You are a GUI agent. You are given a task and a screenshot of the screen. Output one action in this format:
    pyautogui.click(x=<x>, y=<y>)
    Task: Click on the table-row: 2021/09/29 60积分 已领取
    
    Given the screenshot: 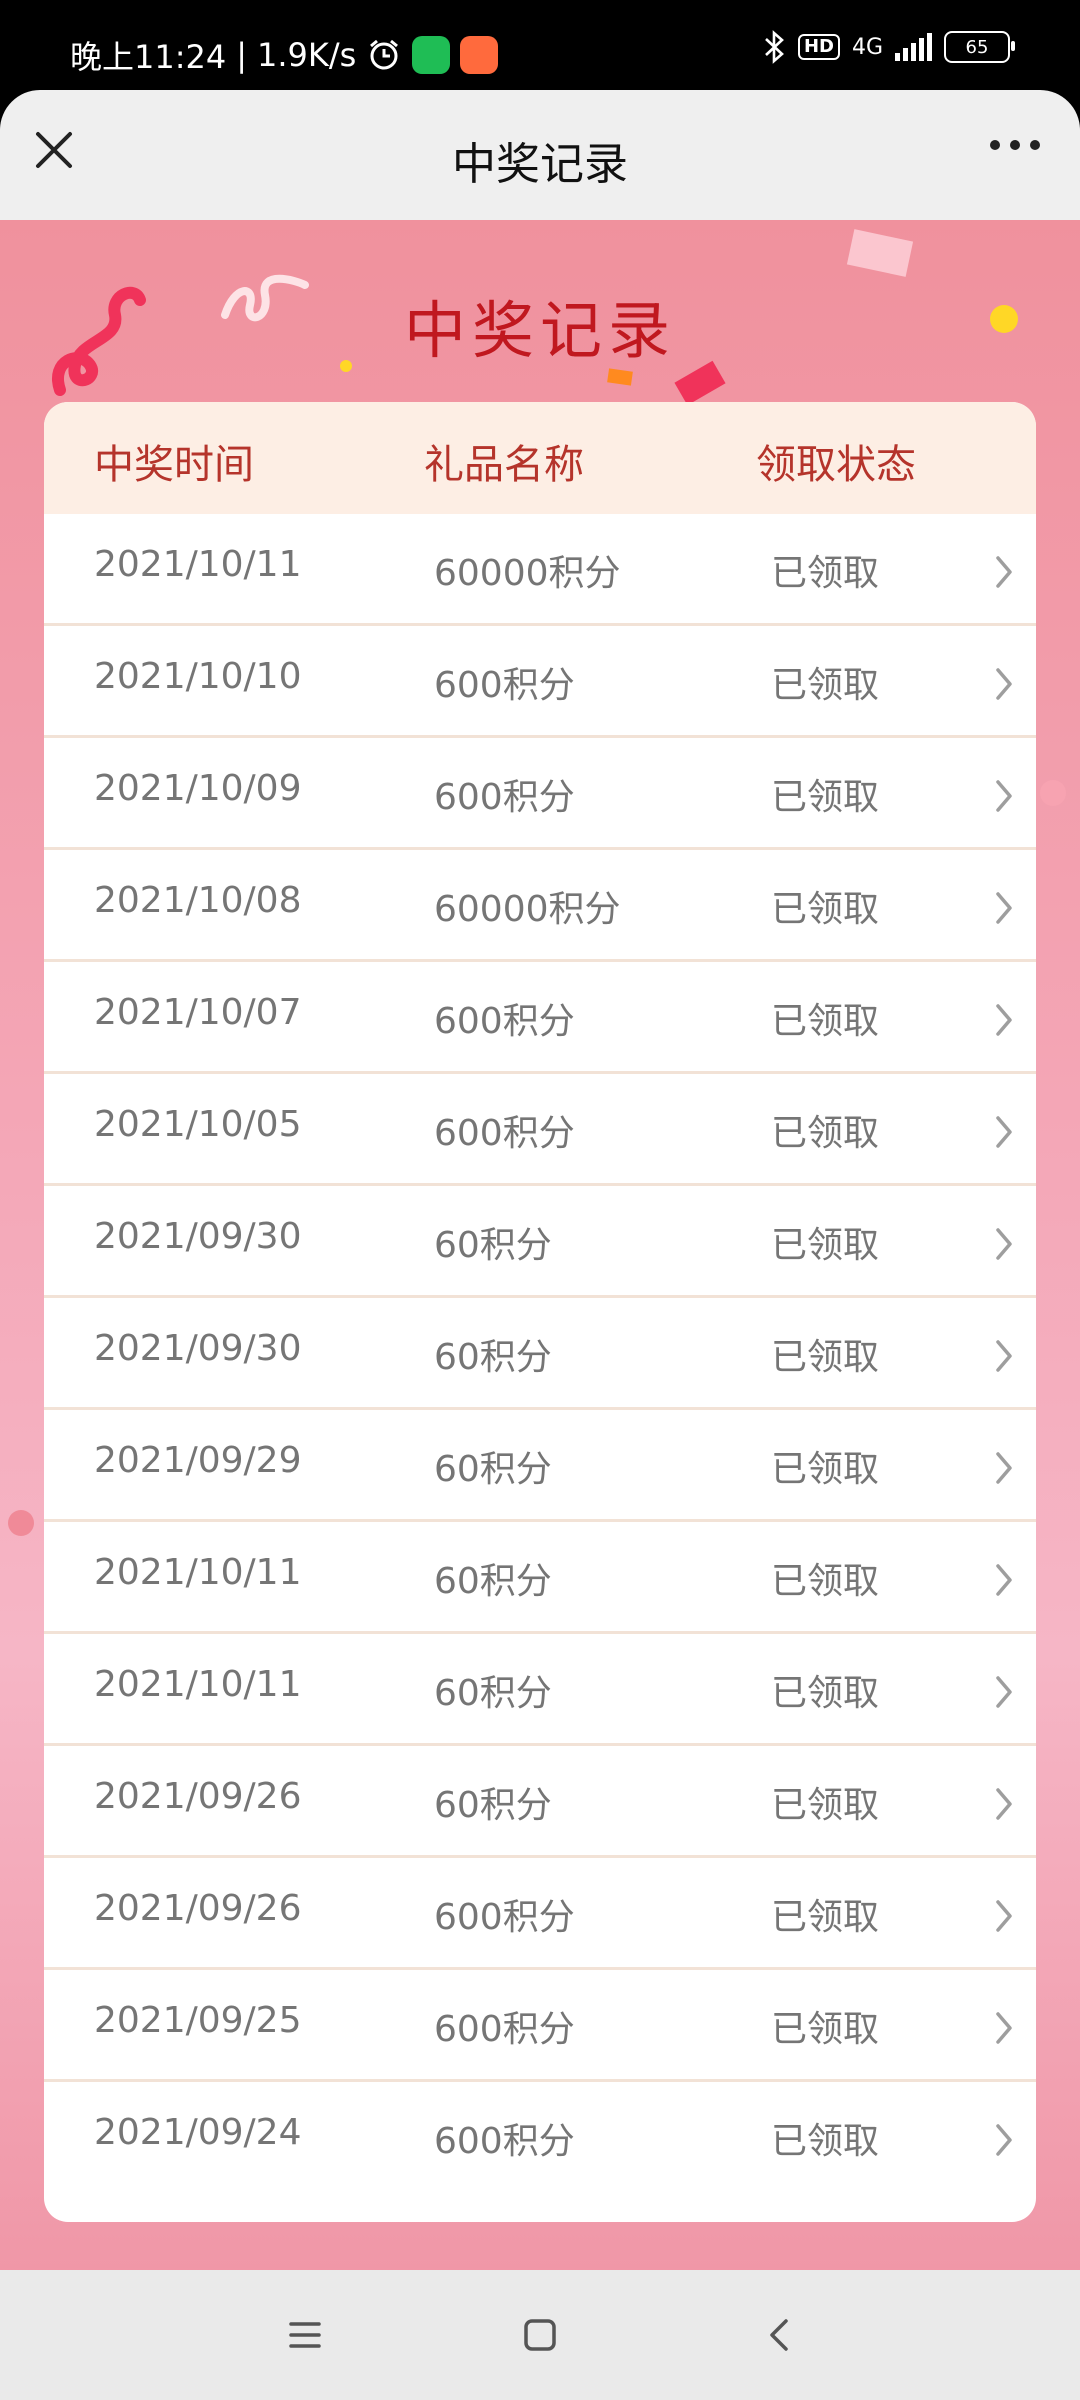 What is the action you would take?
    pyautogui.click(x=540, y=1463)
    